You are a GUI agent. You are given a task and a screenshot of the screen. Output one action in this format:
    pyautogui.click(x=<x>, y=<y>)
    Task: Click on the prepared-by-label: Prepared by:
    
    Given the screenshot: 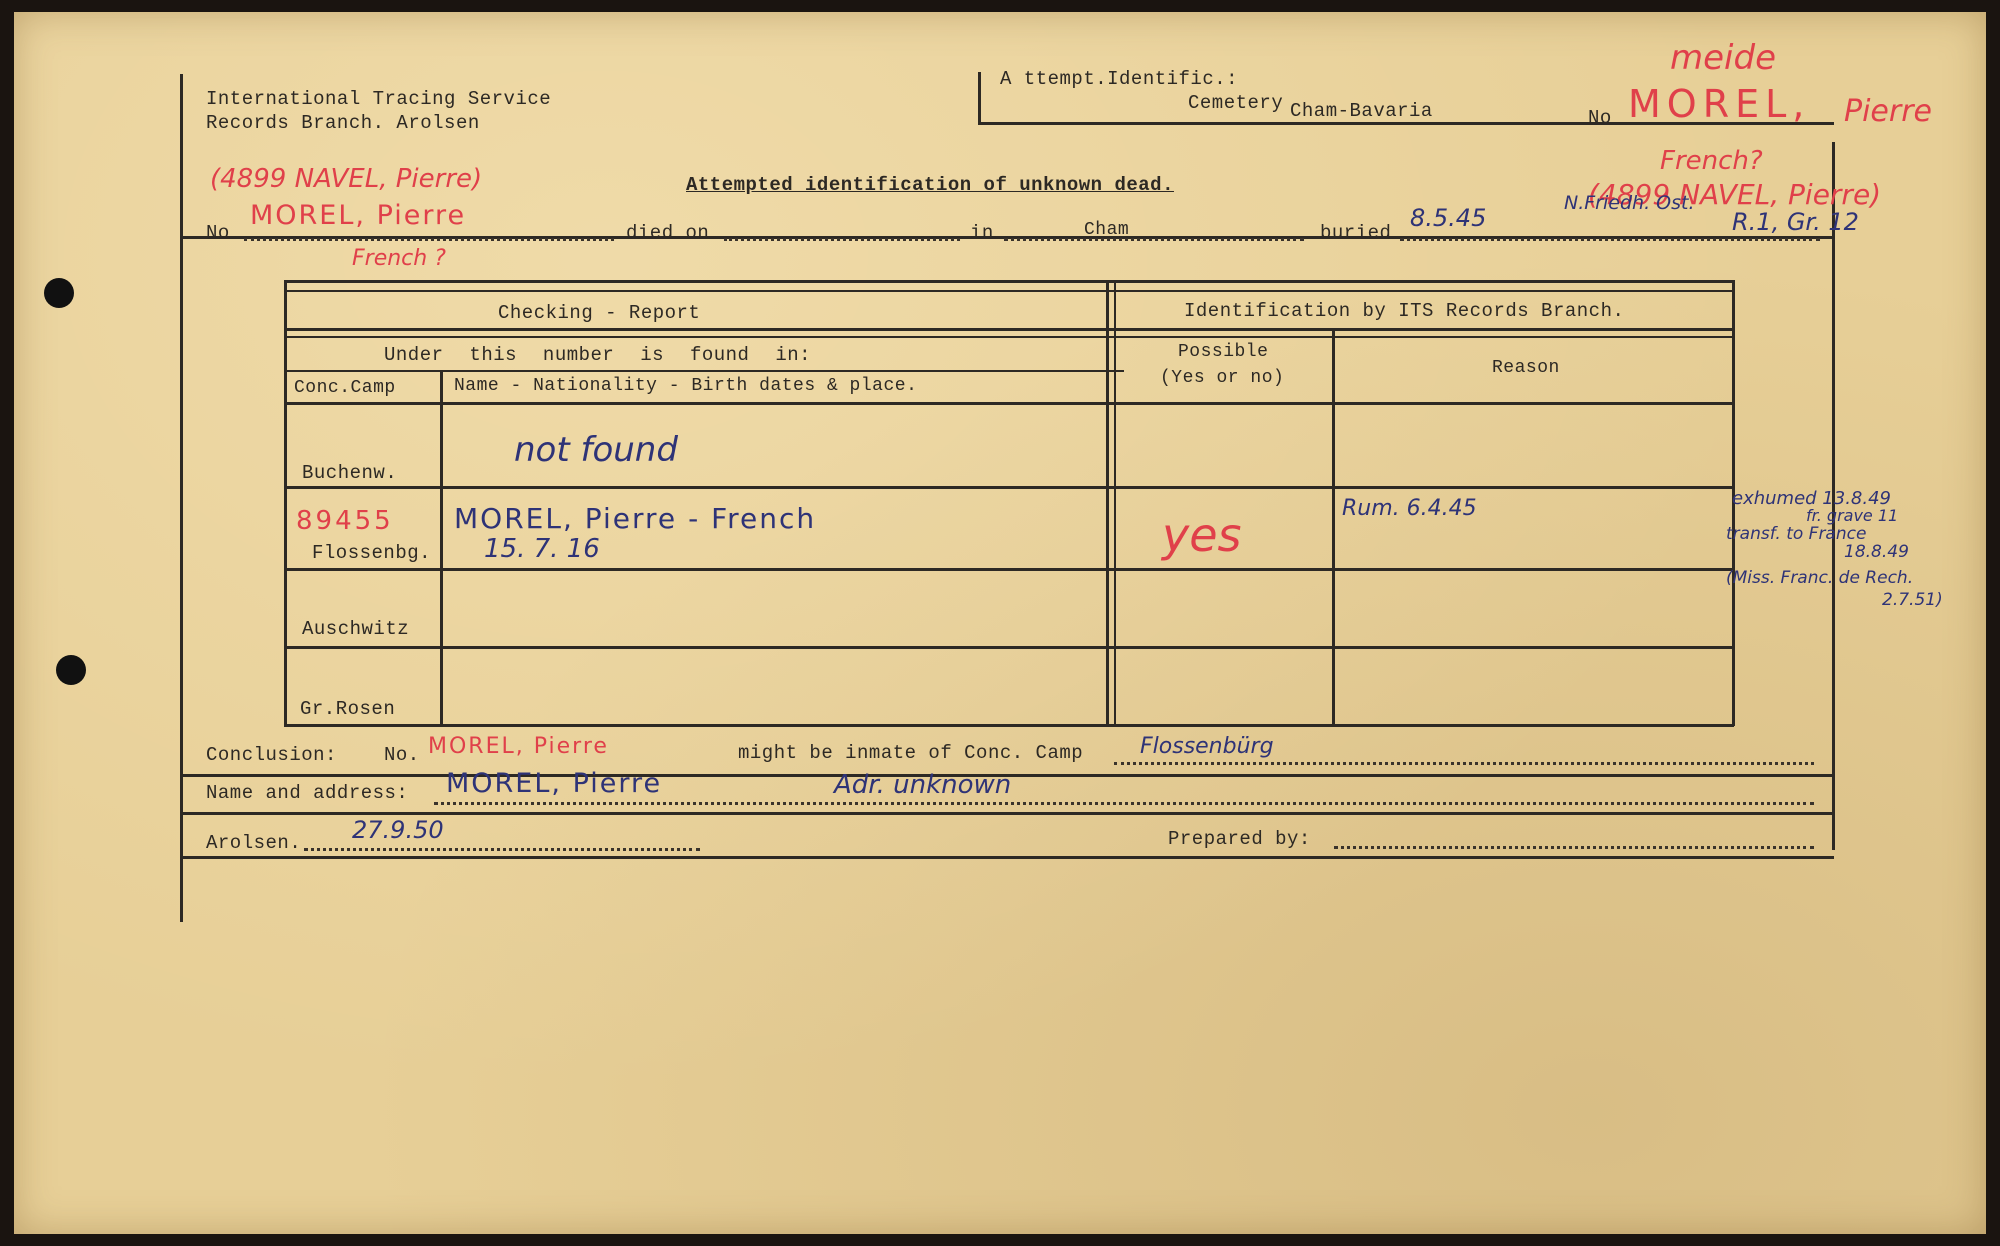 What is the action you would take?
    pyautogui.click(x=1239, y=839)
    